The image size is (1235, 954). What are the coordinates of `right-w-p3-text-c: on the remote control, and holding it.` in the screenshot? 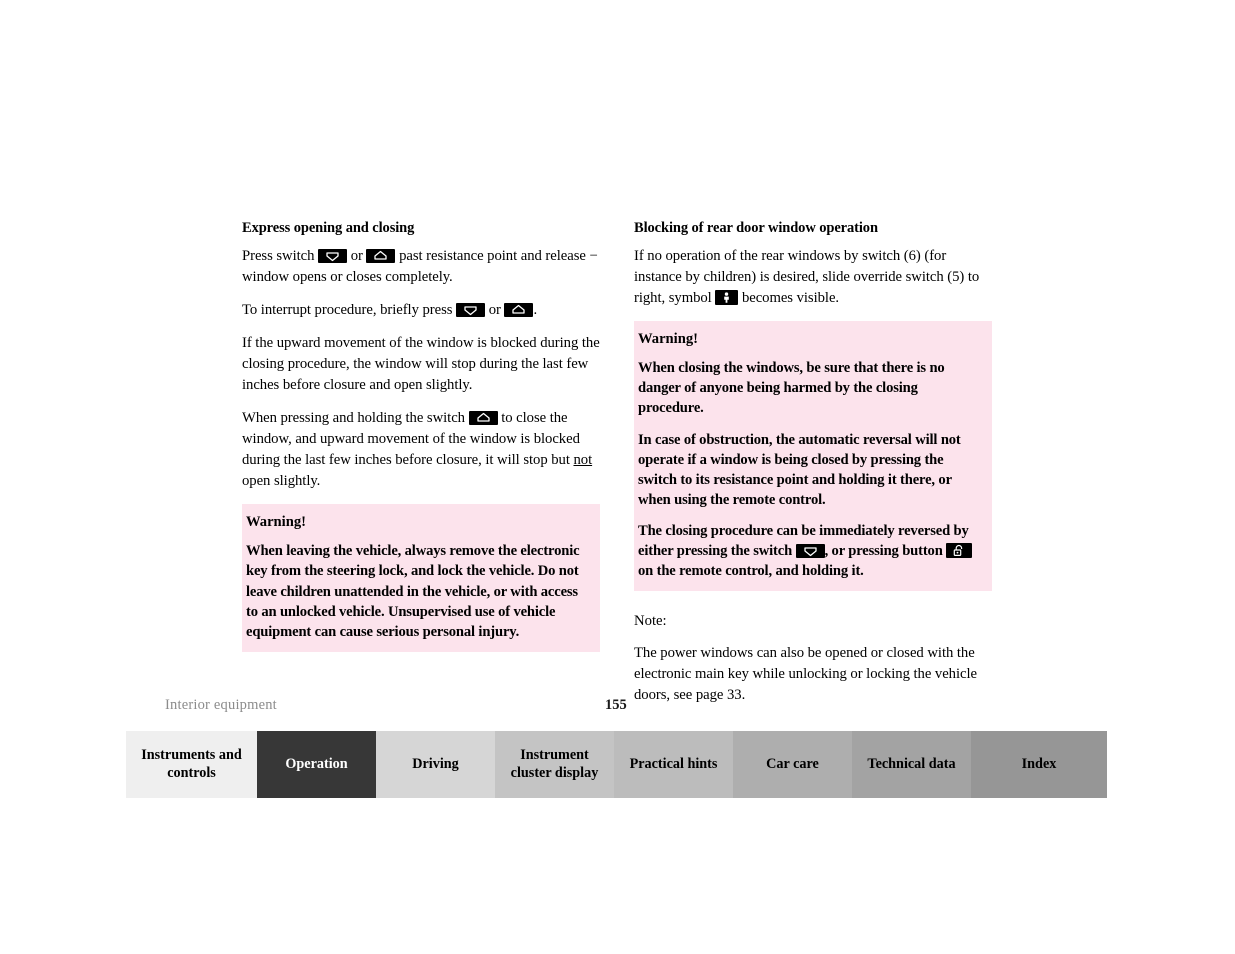 It's located at (751, 571).